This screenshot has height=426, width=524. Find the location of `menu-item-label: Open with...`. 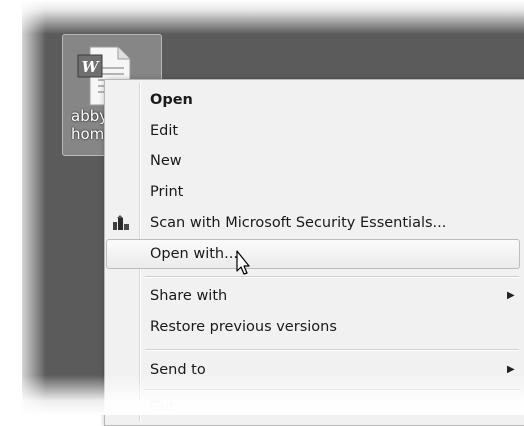

menu-item-label: Open with... is located at coordinates (194, 254).